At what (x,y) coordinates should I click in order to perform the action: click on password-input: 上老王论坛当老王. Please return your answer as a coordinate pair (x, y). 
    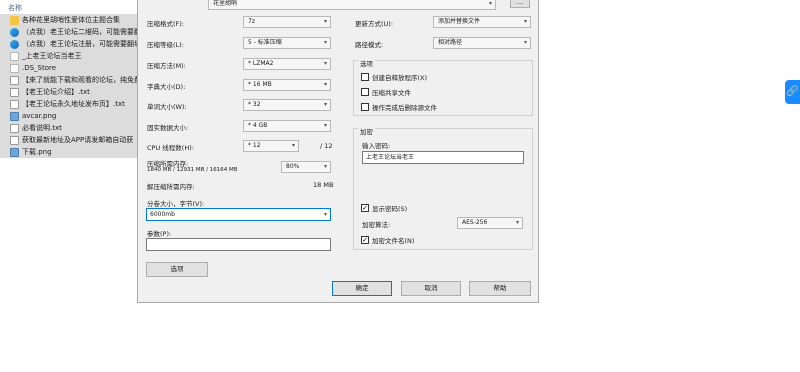
    Looking at the image, I should click on (443, 157).